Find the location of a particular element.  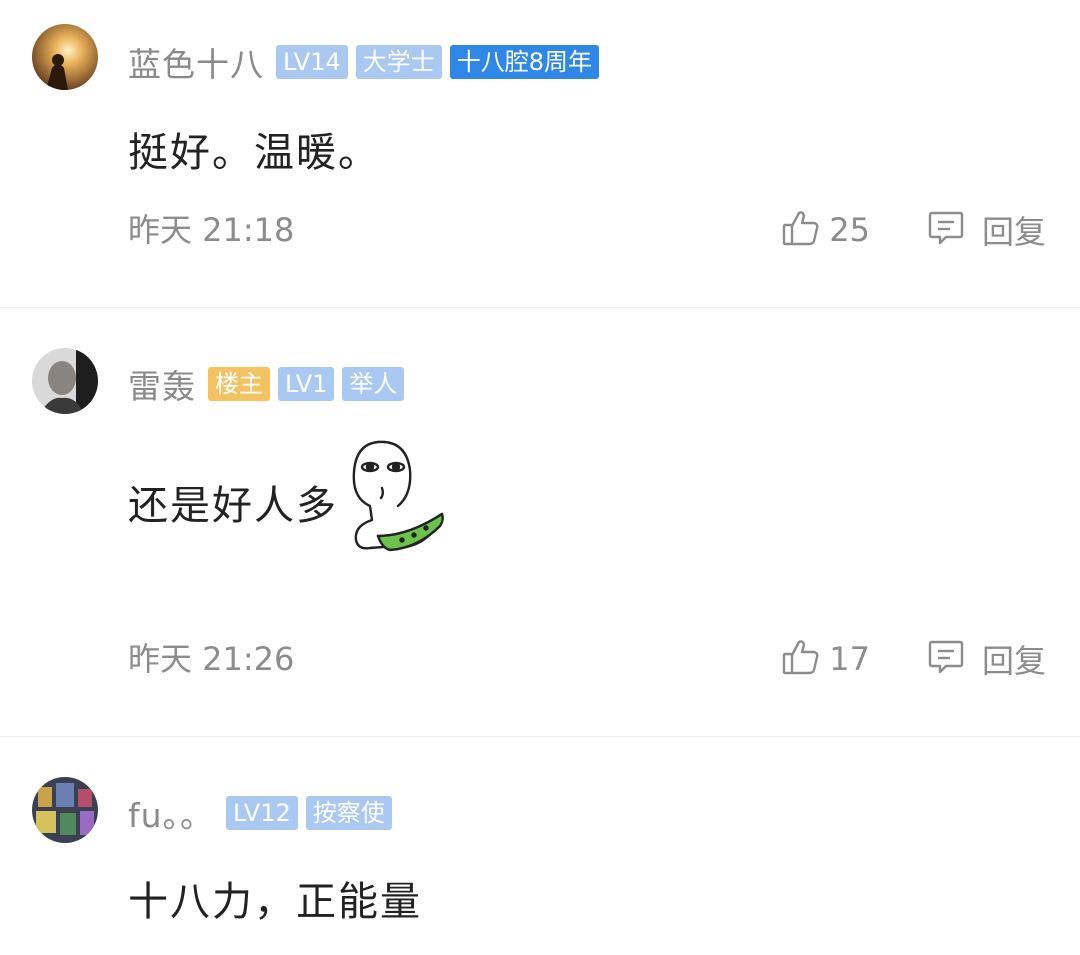

level-badge: LV1 is located at coordinates (306, 384).